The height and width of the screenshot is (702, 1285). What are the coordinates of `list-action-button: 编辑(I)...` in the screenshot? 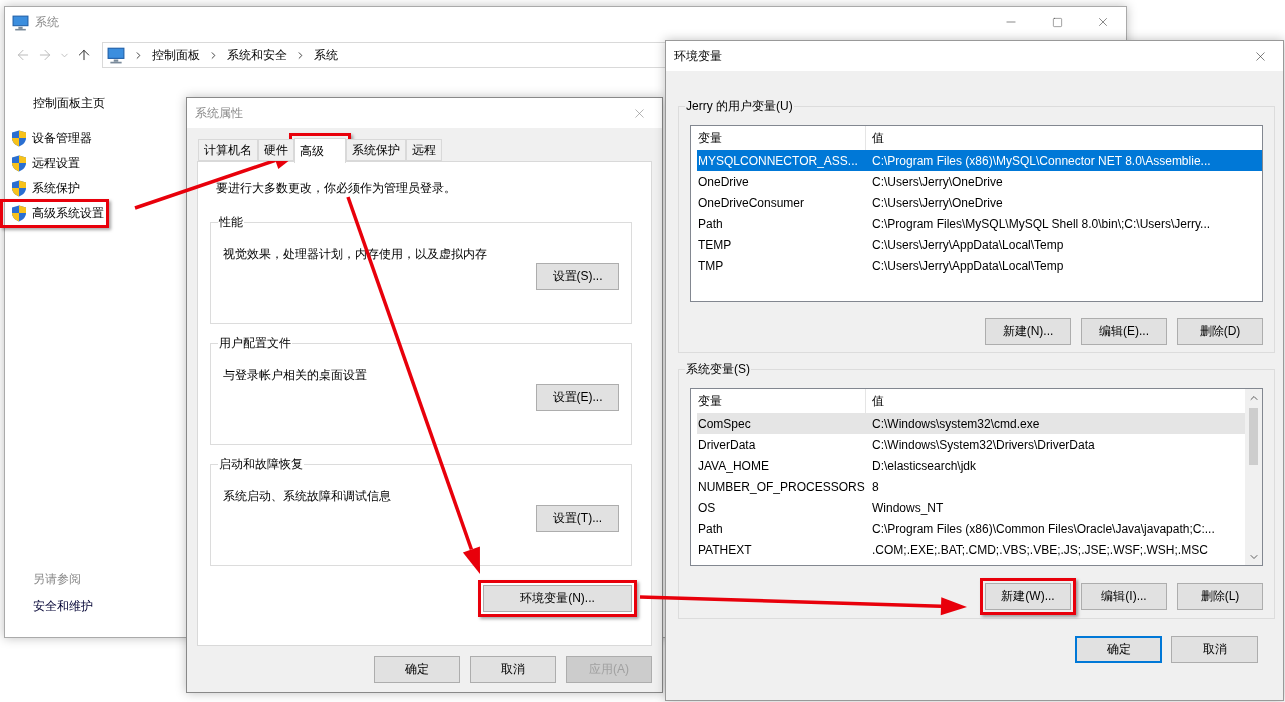 It's located at (1124, 596).